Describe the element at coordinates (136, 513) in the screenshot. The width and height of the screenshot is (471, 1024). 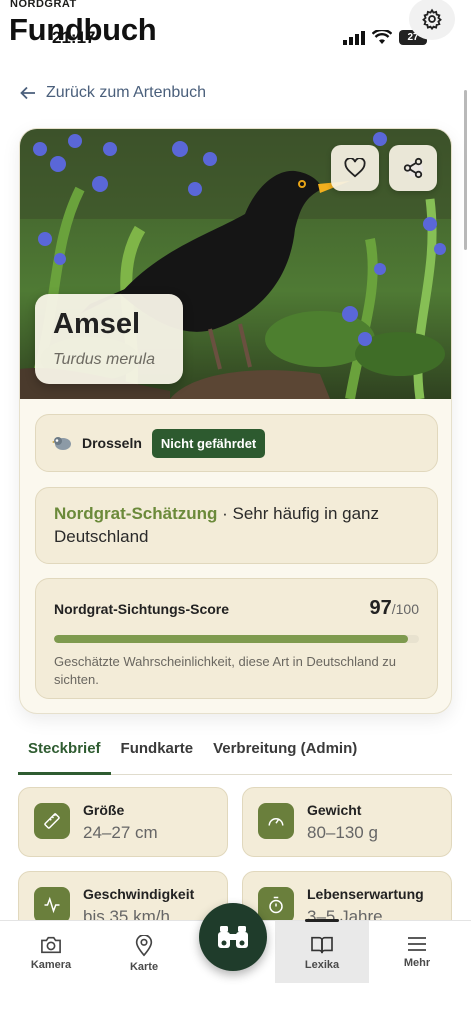
I see `estimate-label: Nordgrat-Schätzung` at that location.